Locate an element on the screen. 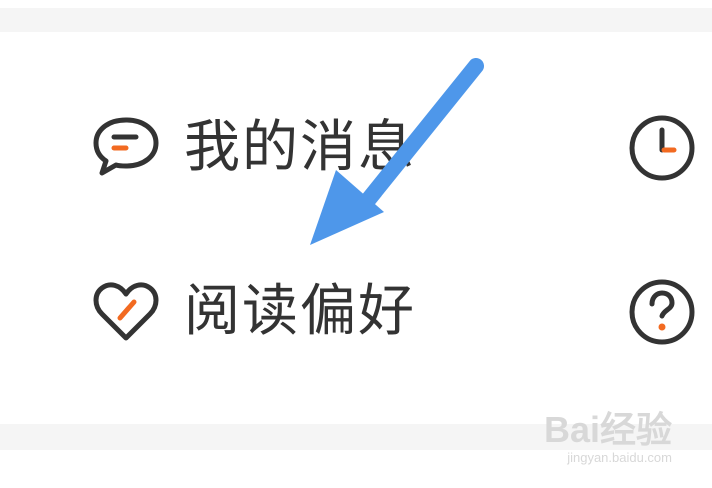 Image resolution: width=712 pixels, height=488 pixels. menu-item-reading-preference: 阅读偏好 is located at coordinates (252, 312).